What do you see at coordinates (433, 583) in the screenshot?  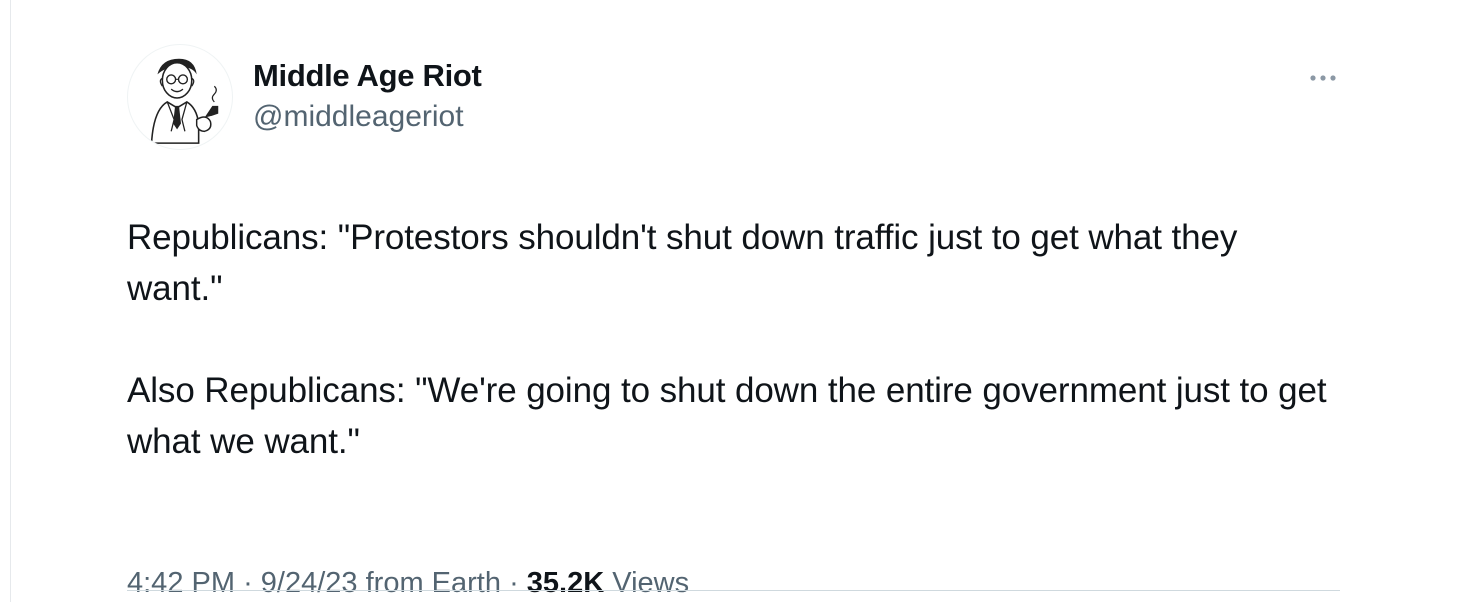 I see `tweet-source: from Earth` at bounding box center [433, 583].